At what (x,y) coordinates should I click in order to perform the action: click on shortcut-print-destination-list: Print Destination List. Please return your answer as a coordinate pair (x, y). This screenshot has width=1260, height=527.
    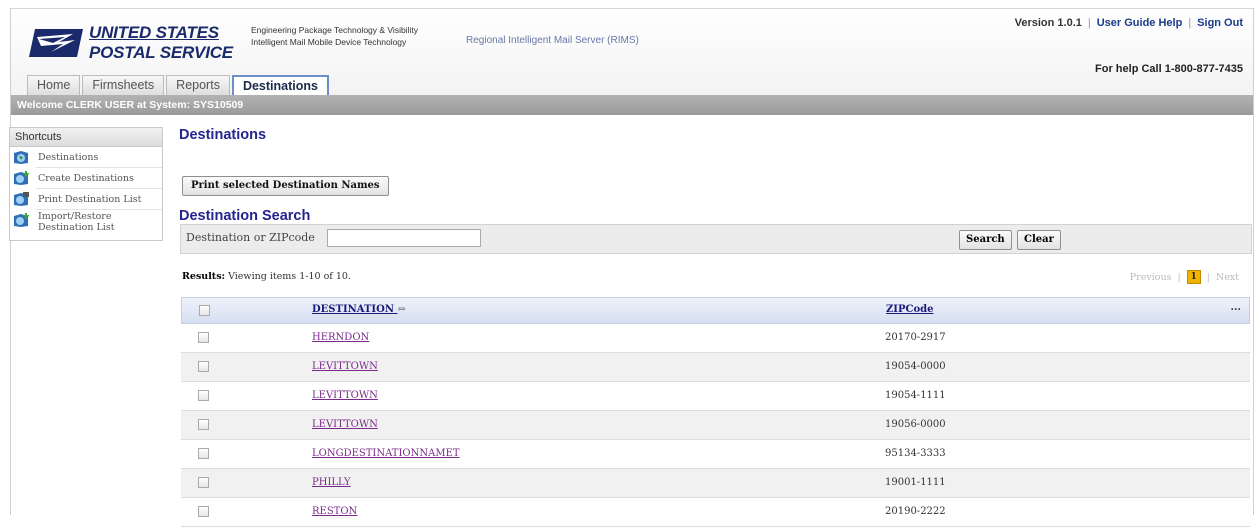
    Looking at the image, I should click on (86, 199).